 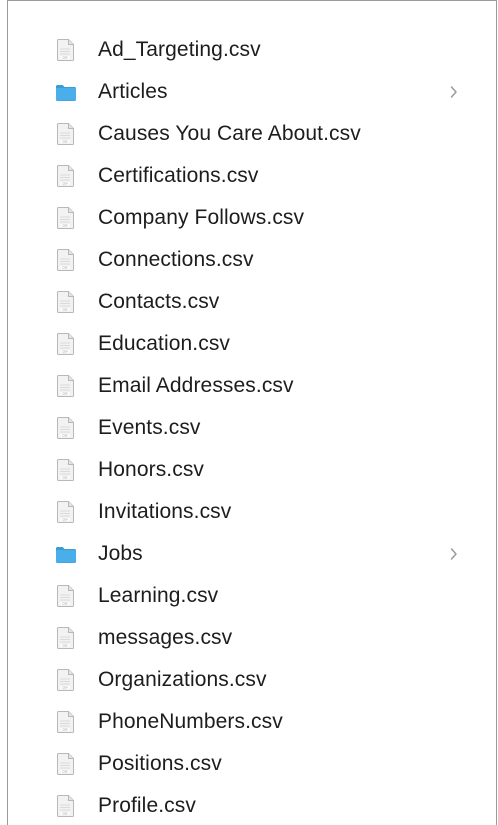 What do you see at coordinates (252, 92) in the screenshot?
I see `folder-row: Articles` at bounding box center [252, 92].